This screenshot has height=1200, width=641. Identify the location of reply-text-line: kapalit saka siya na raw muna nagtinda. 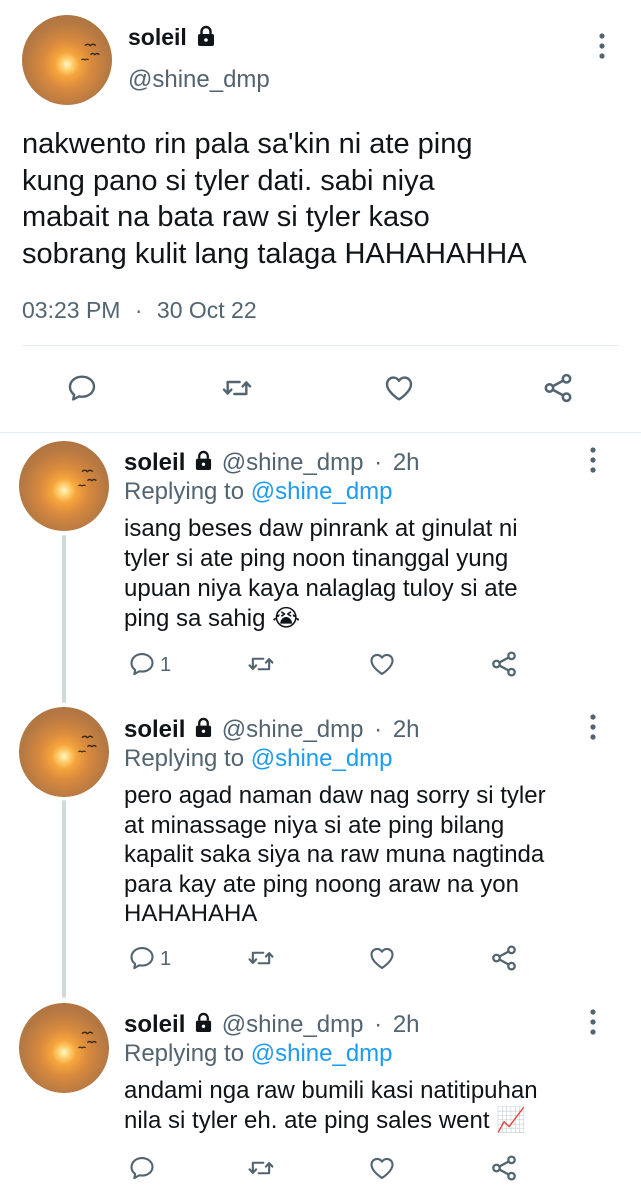
(334, 854).